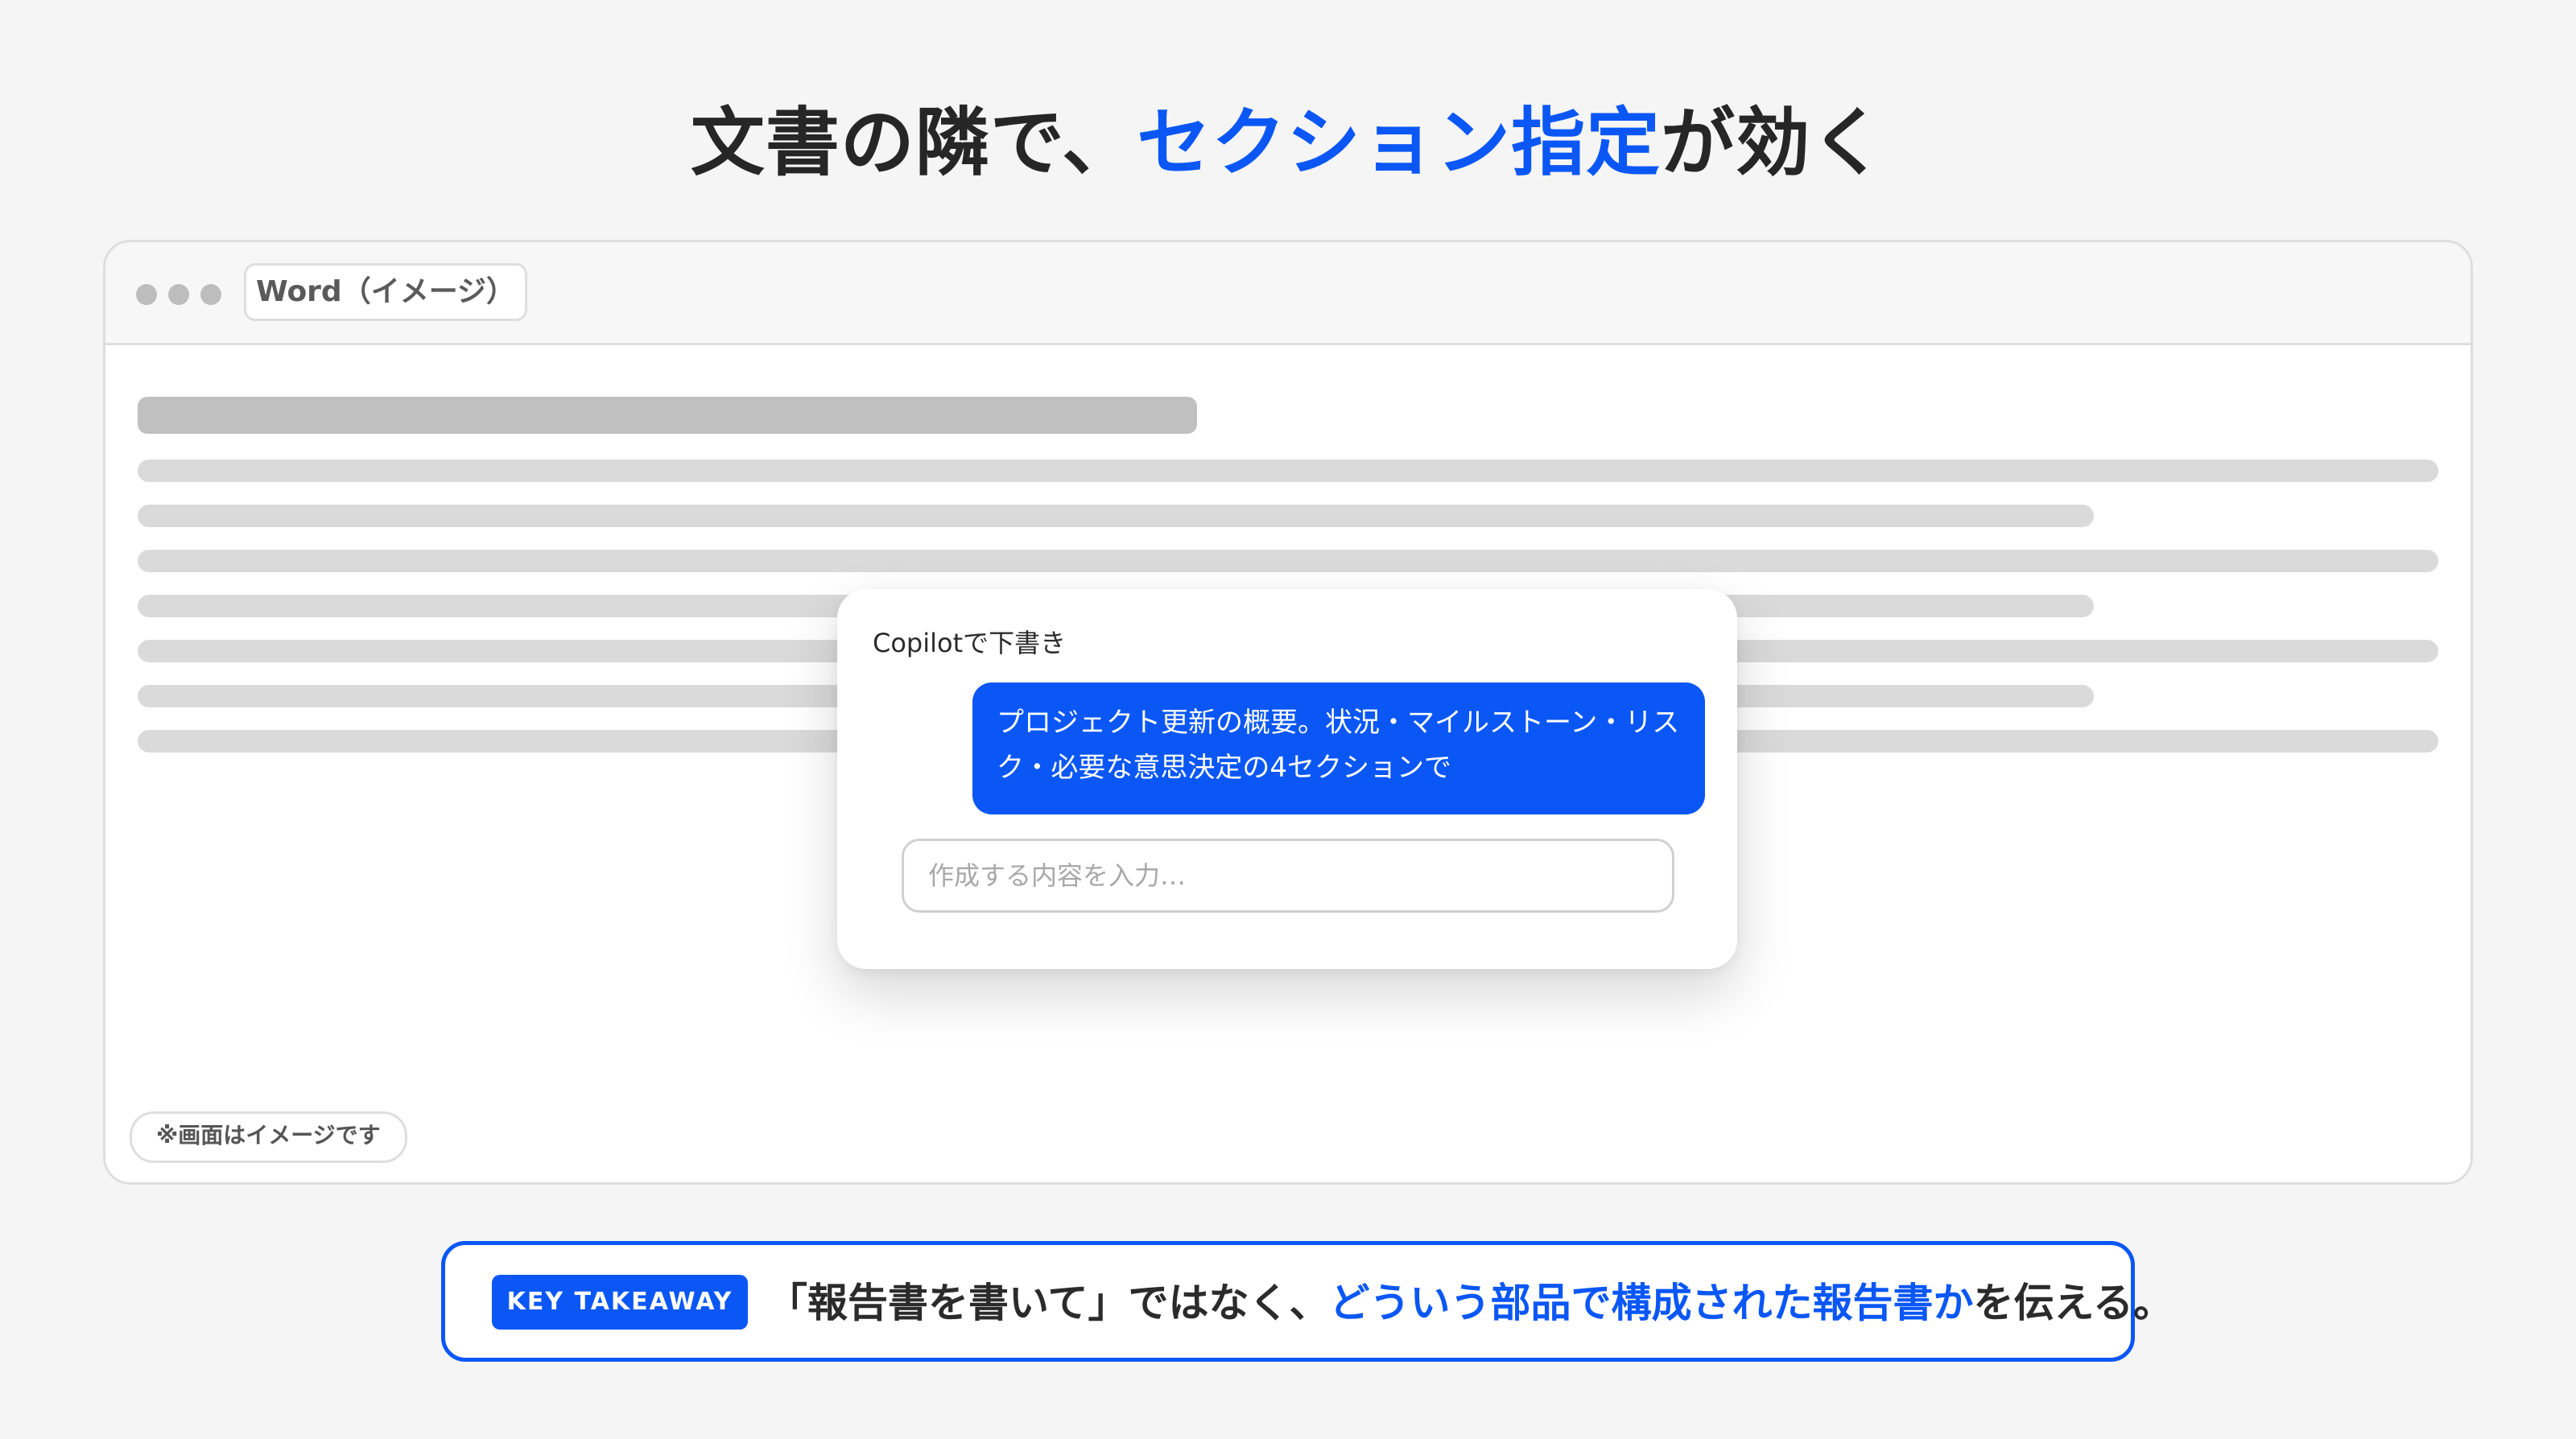 The image size is (2576, 1439). What do you see at coordinates (1288, 293) in the screenshot?
I see `window-titlebar: Word（イメージ）` at bounding box center [1288, 293].